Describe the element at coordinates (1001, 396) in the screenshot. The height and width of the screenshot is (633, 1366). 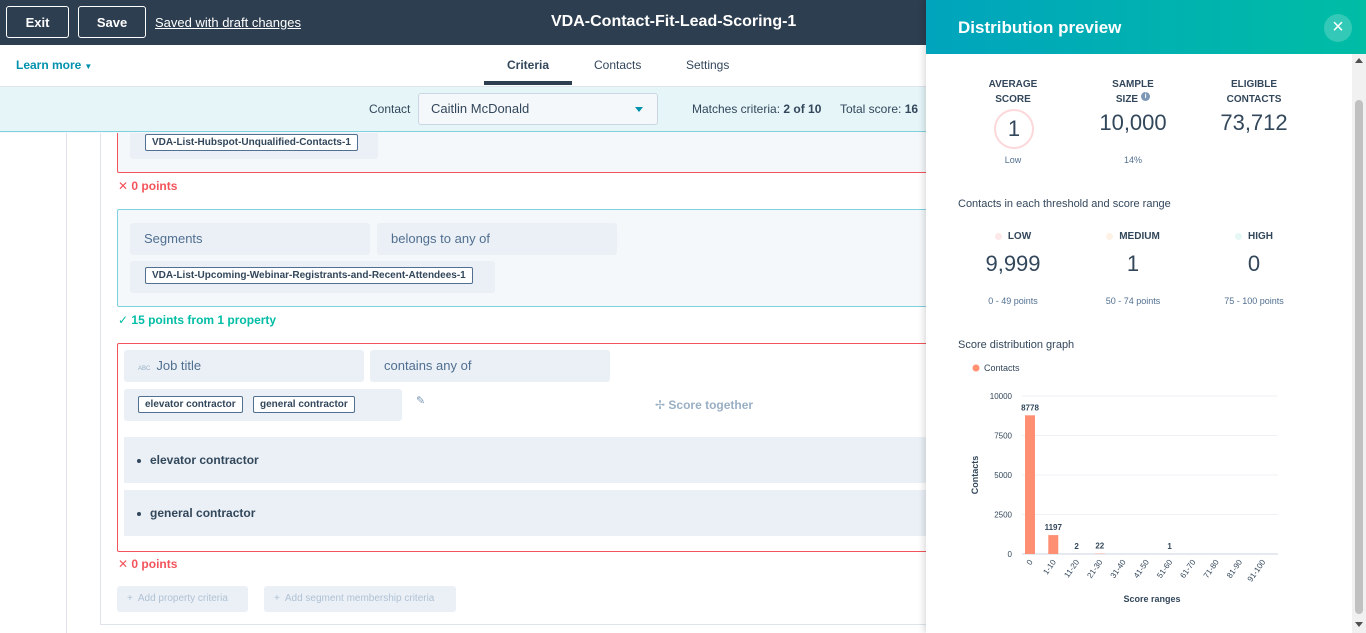
I see `y-tick-label: 10000` at that location.